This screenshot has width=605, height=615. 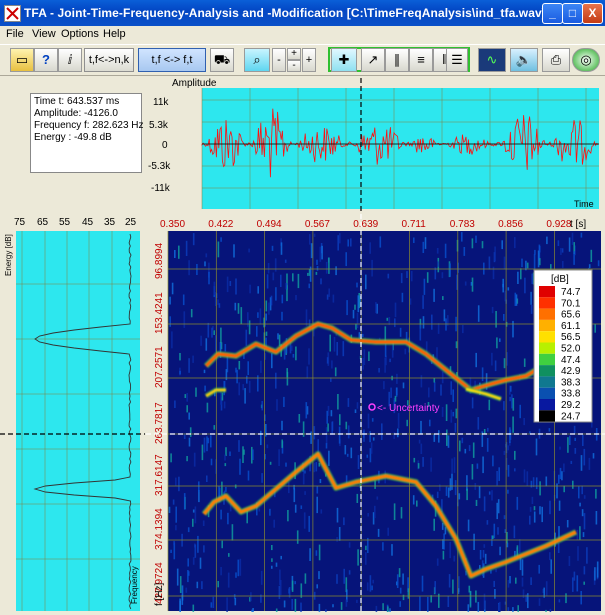 I want to click on menu-options: Options, so click(x=80, y=34).